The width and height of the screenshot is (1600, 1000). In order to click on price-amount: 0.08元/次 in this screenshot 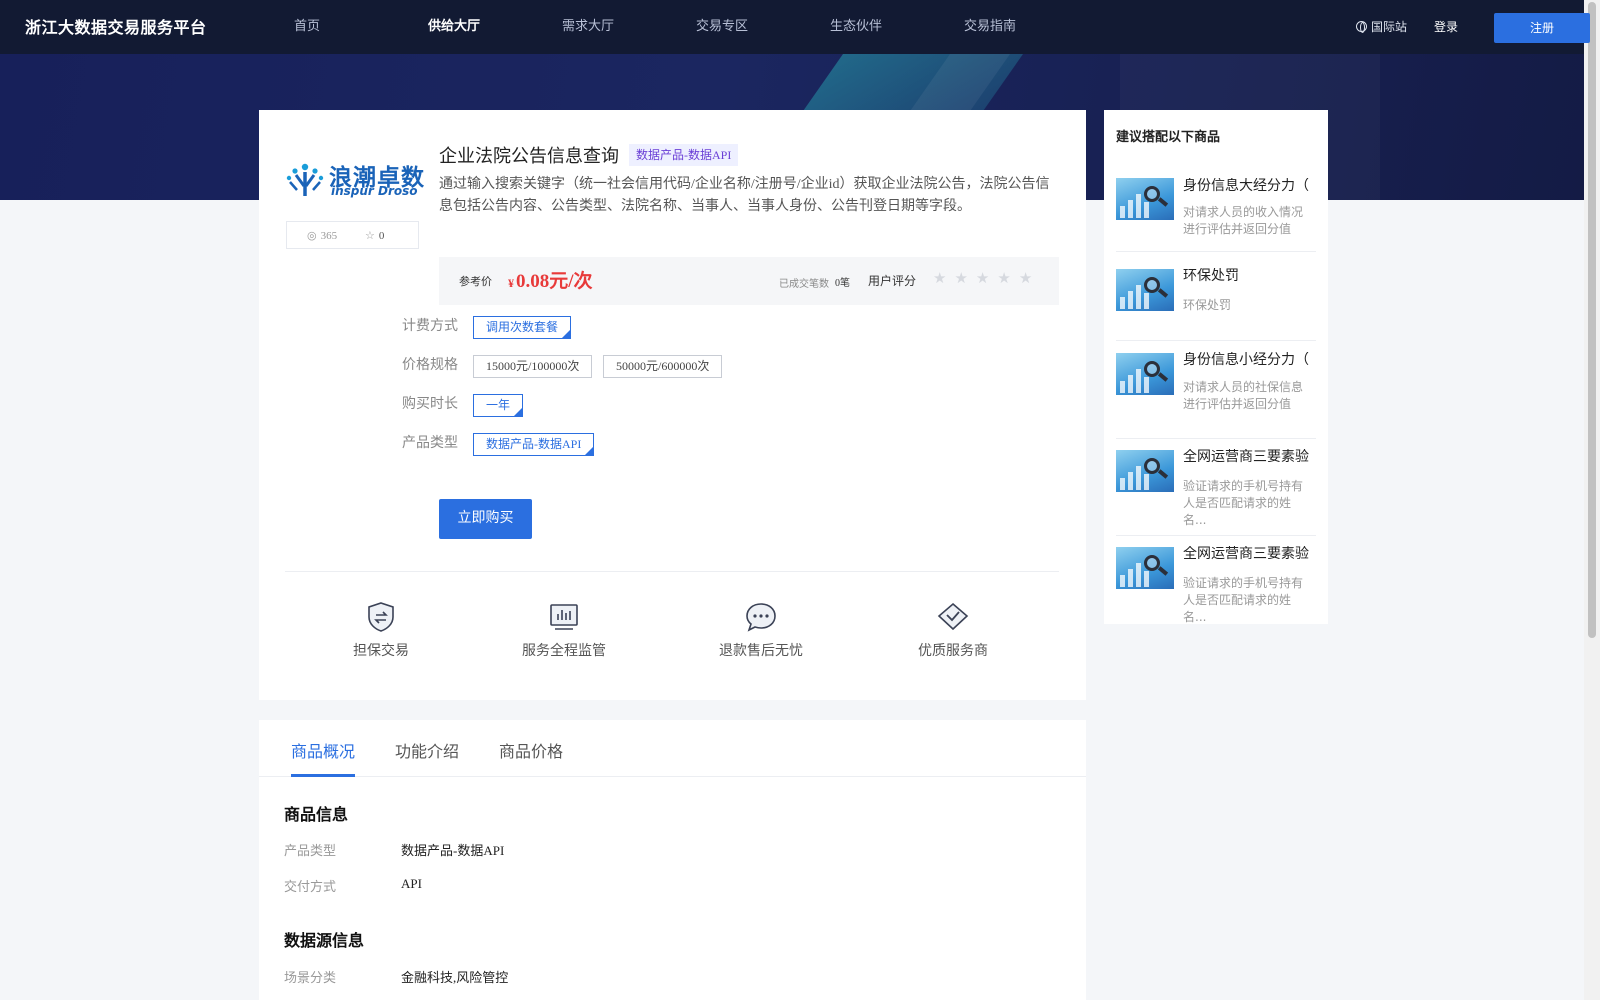, I will do `click(554, 281)`.